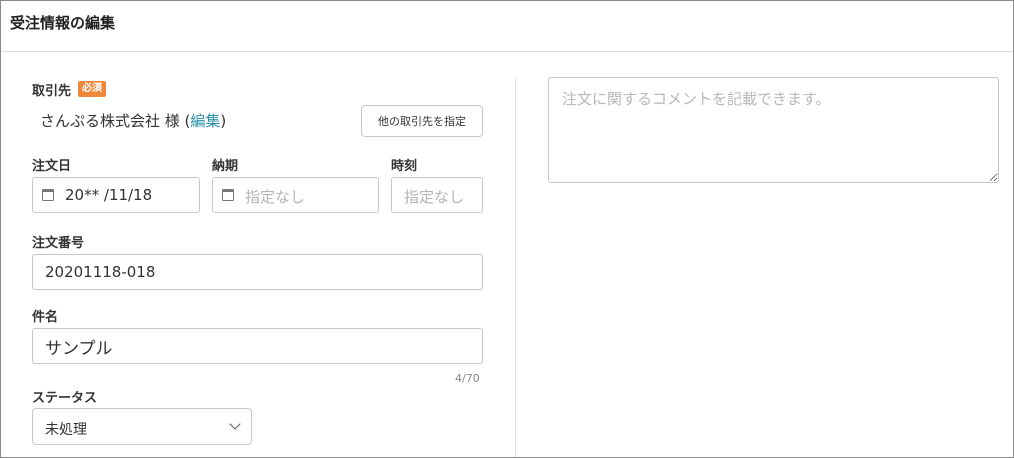 The height and width of the screenshot is (458, 1014). Describe the element at coordinates (45, 317) in the screenshot. I see `subject-label: 件名` at that location.